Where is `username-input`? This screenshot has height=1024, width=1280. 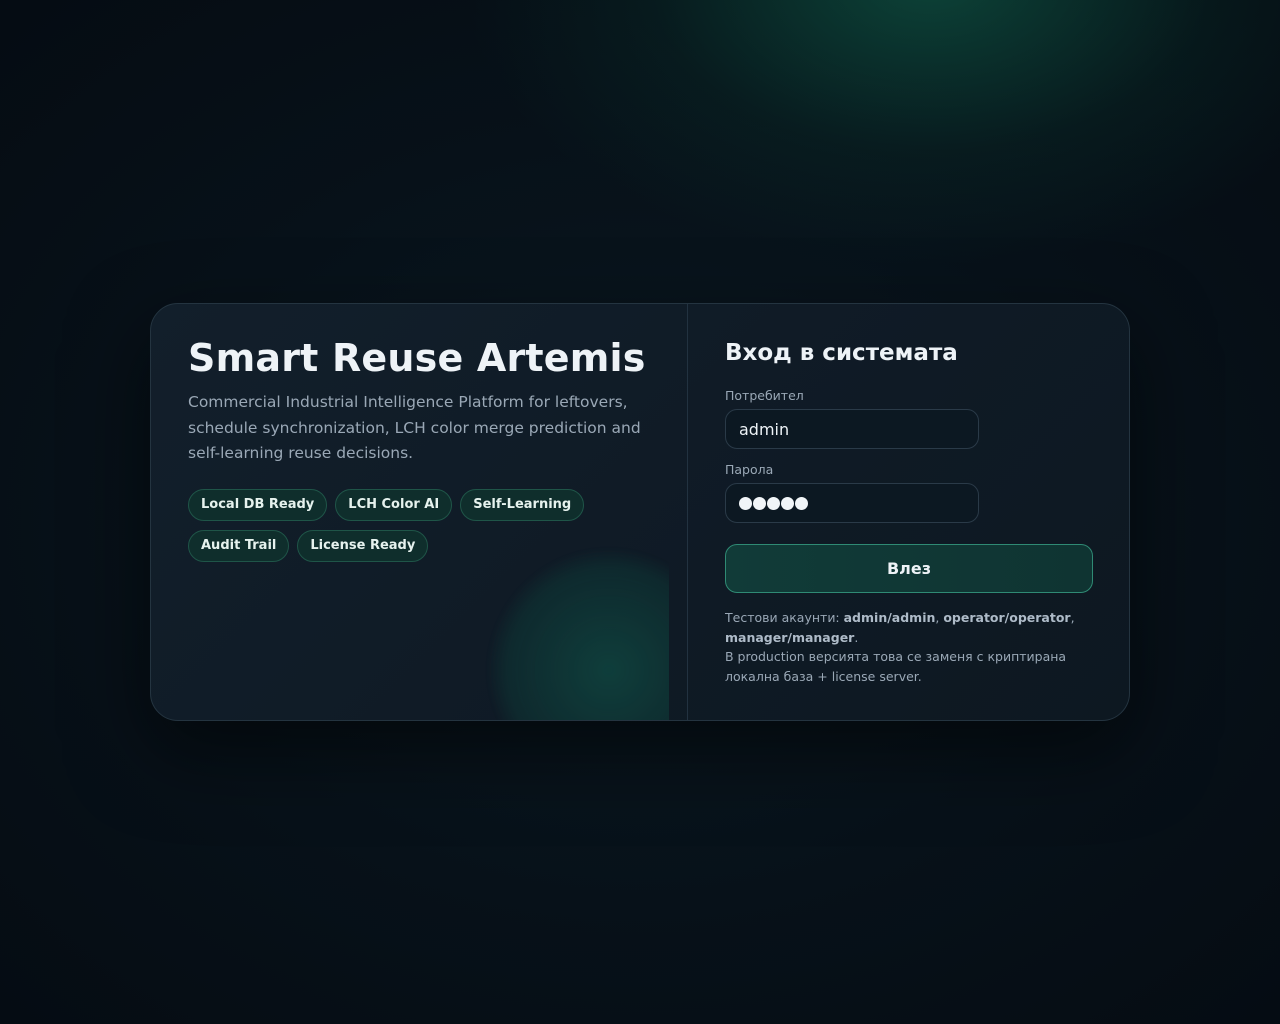
username-input is located at coordinates (852, 429).